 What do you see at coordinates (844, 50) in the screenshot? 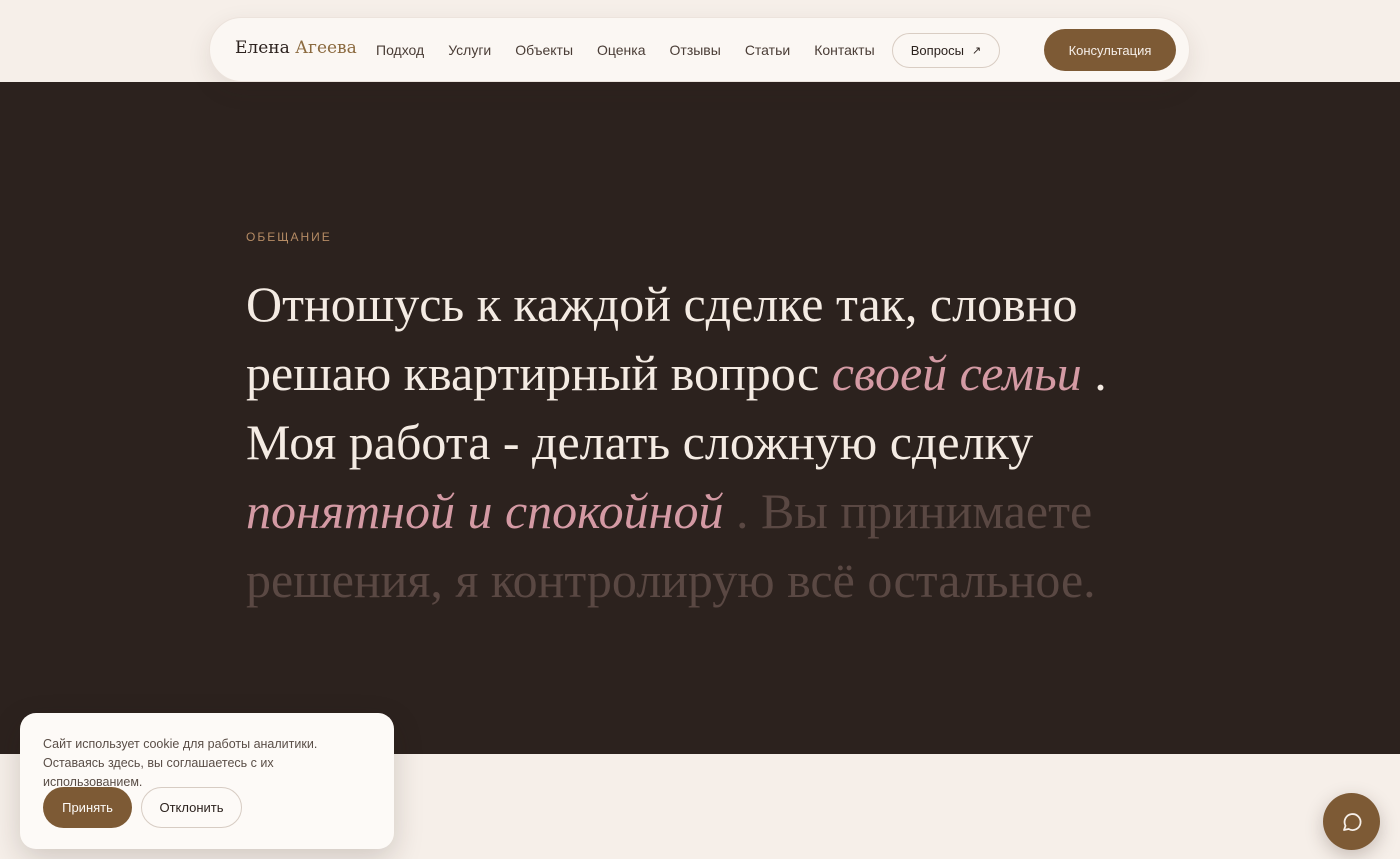
I see `nav-link-contacts: Контакты` at bounding box center [844, 50].